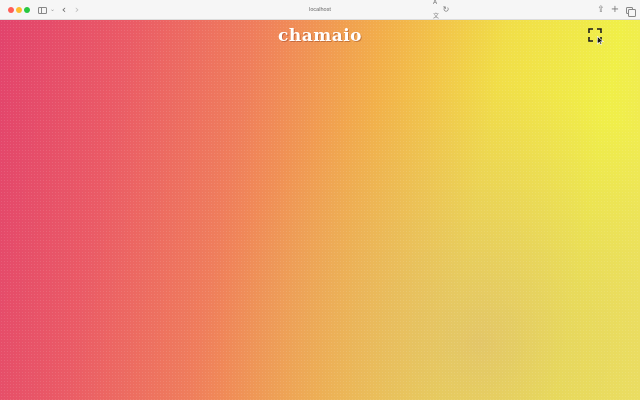  I want to click on share-icon: ⇪, so click(601, 10).